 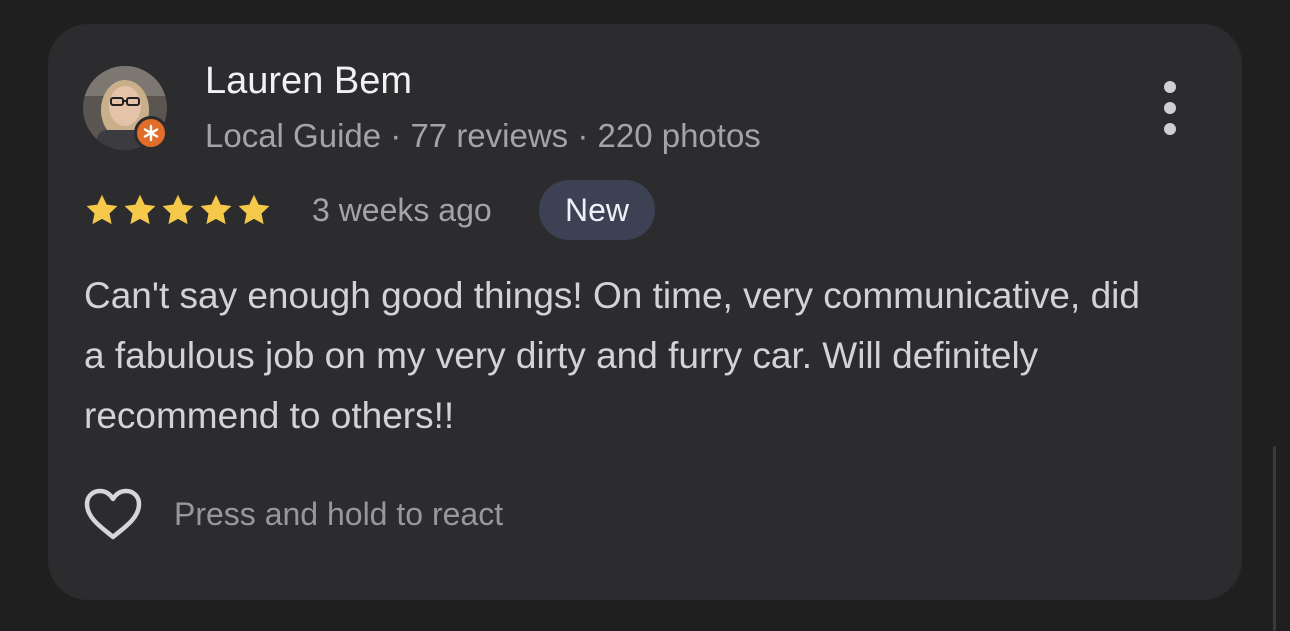 What do you see at coordinates (483, 135) in the screenshot?
I see `reviewer-meta: Local Guide · 77 reviews · 220 photos` at bounding box center [483, 135].